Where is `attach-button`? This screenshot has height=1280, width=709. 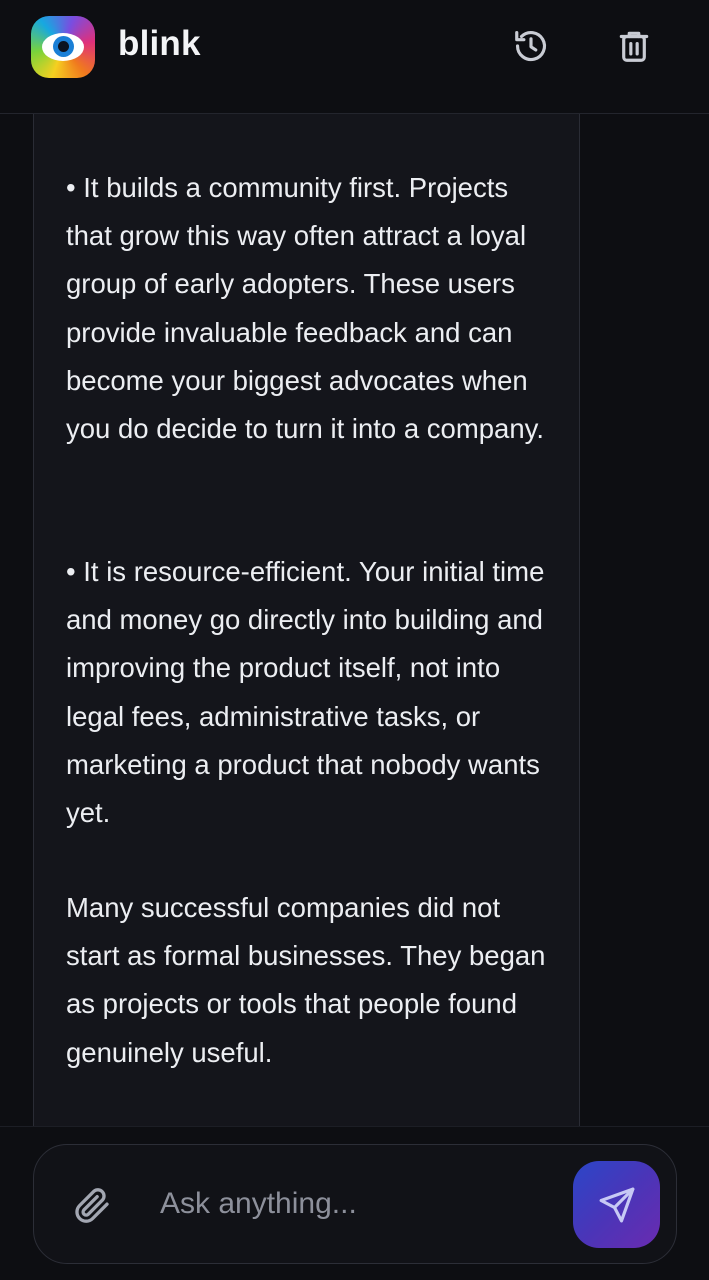
attach-button is located at coordinates (92, 1205).